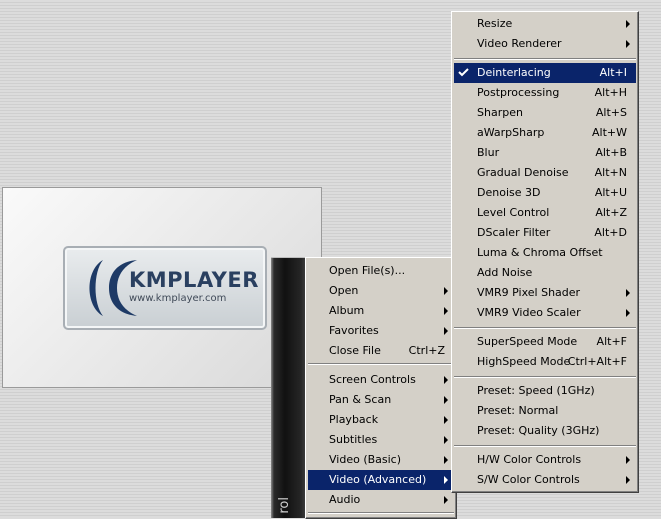 Image resolution: width=661 pixels, height=519 pixels. Describe the element at coordinates (194, 280) in the screenshot. I see `logo-wordmark: KMPLAYER` at that location.